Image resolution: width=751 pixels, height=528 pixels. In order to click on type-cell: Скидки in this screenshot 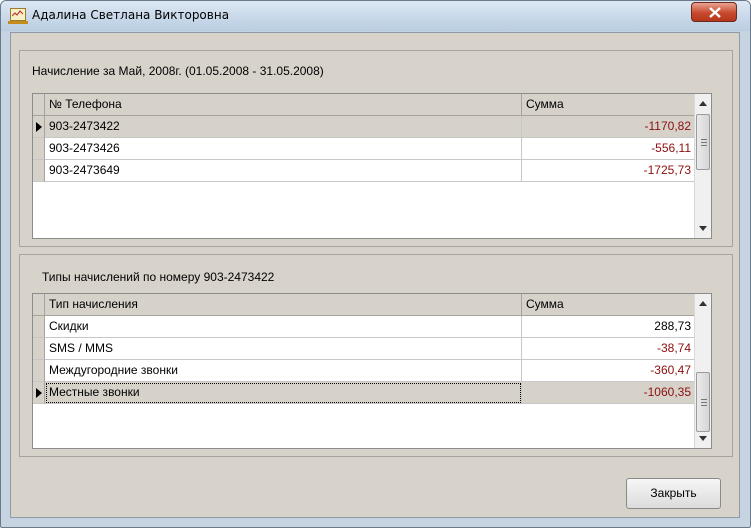, I will do `click(283, 327)`.